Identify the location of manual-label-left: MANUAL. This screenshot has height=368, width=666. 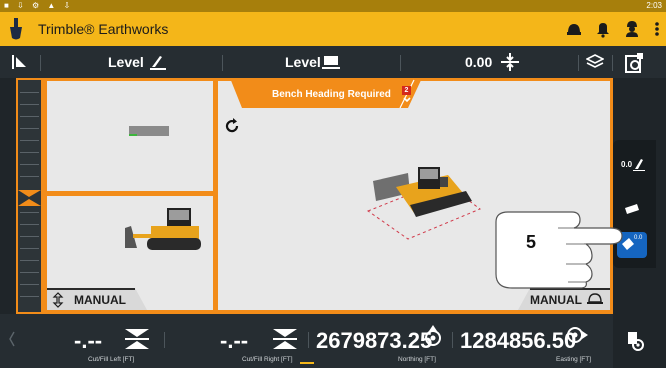
(100, 300).